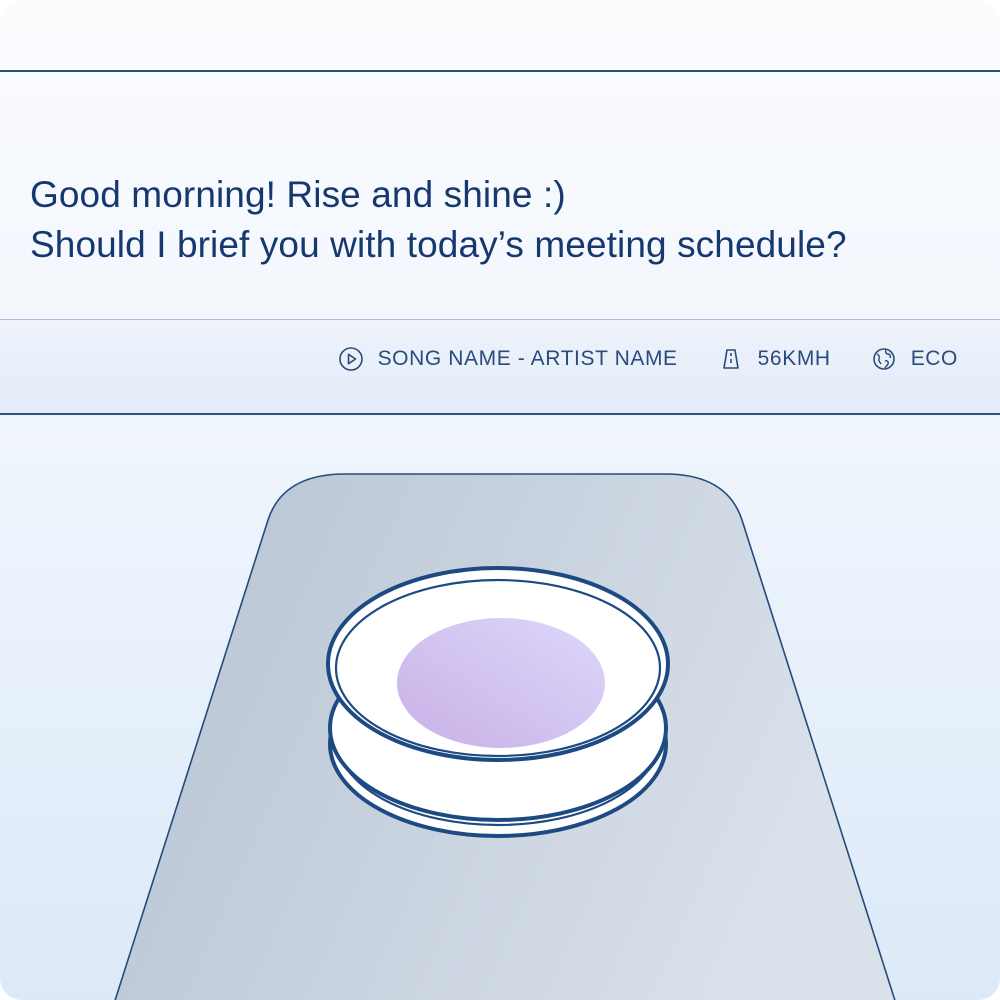 Image resolution: width=1000 pixels, height=1000 pixels. I want to click on assistant-orb, so click(501, 683).